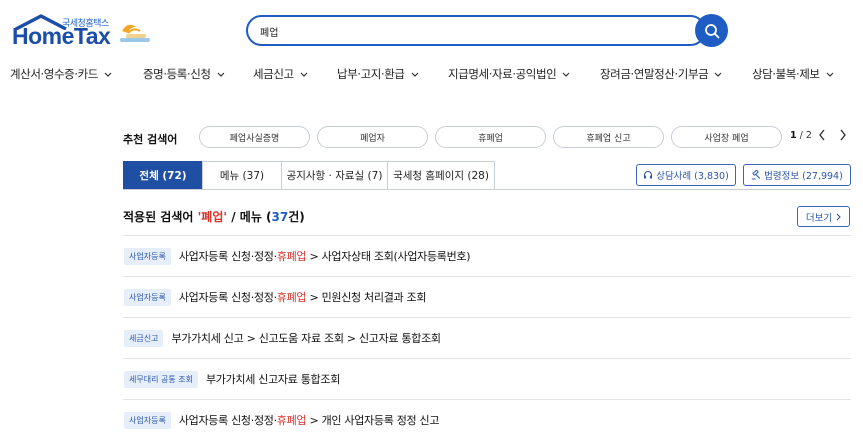  What do you see at coordinates (163, 175) in the screenshot?
I see `tab-all: 전체 (72)` at bounding box center [163, 175].